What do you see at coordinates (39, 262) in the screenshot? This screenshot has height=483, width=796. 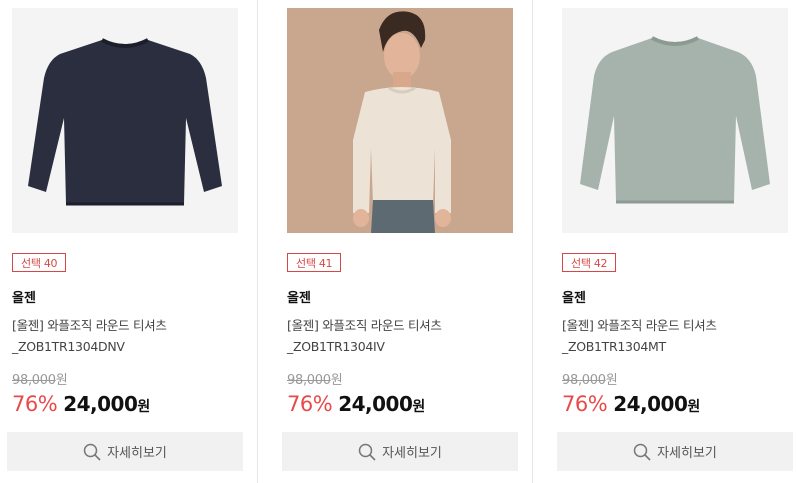 I see `selection-badge: 선택 40` at bounding box center [39, 262].